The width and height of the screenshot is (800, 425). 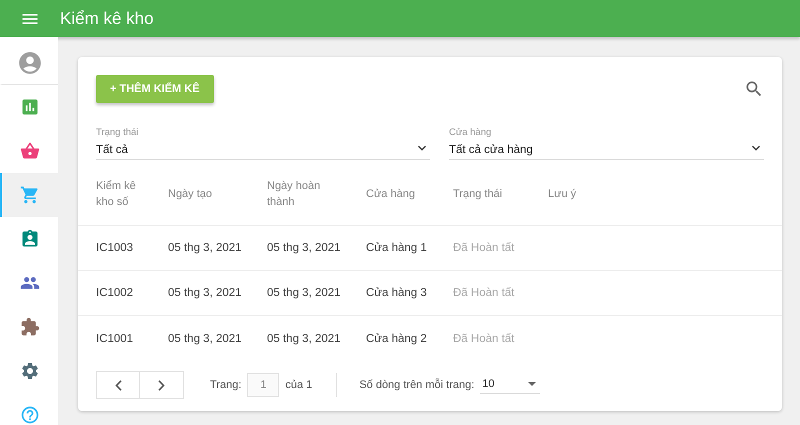 I want to click on column-header: Ngày tạo, so click(x=191, y=194).